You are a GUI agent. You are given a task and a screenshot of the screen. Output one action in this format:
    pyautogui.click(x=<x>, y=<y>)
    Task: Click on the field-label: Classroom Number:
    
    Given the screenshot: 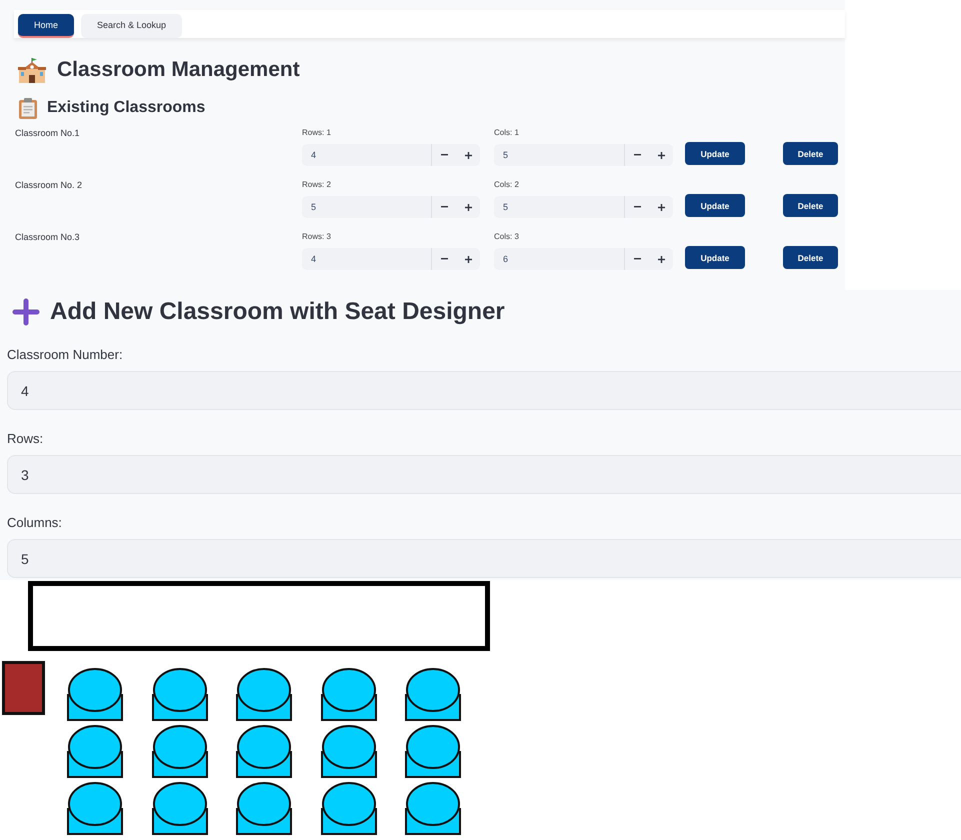 What is the action you would take?
    pyautogui.click(x=65, y=355)
    